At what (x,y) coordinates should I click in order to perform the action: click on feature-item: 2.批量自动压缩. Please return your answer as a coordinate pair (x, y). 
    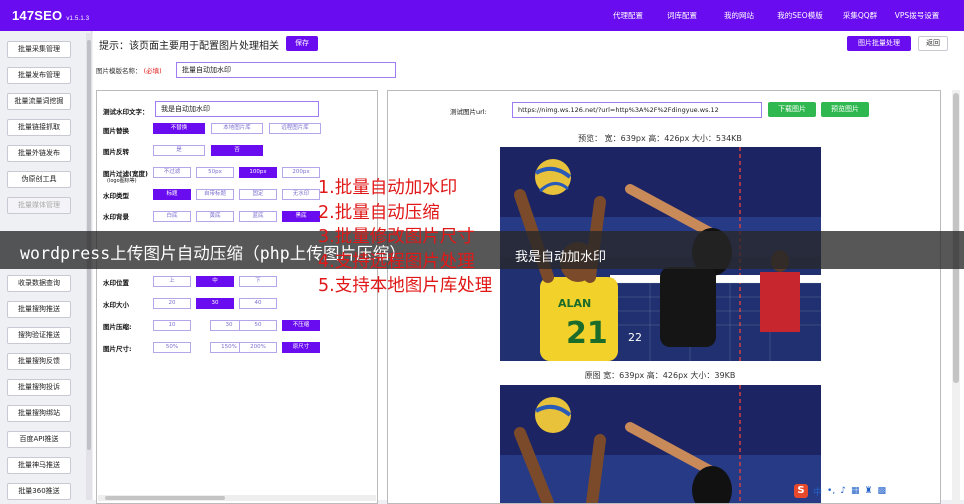
    Looking at the image, I should click on (379, 212).